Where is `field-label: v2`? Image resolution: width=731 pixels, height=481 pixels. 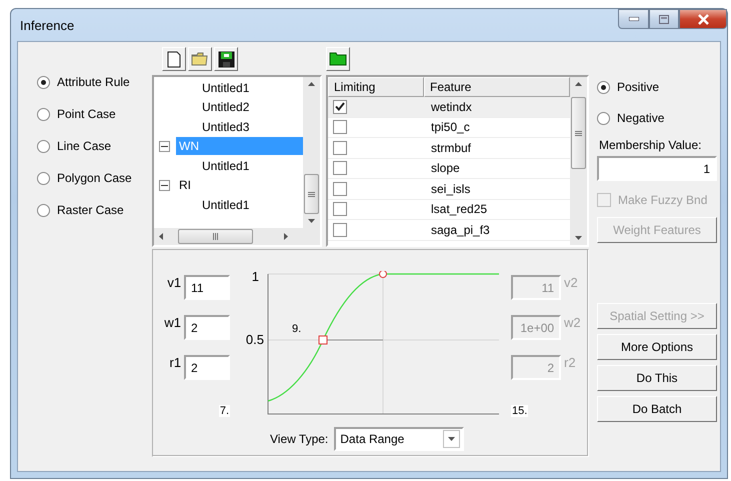
field-label: v2 is located at coordinates (571, 282).